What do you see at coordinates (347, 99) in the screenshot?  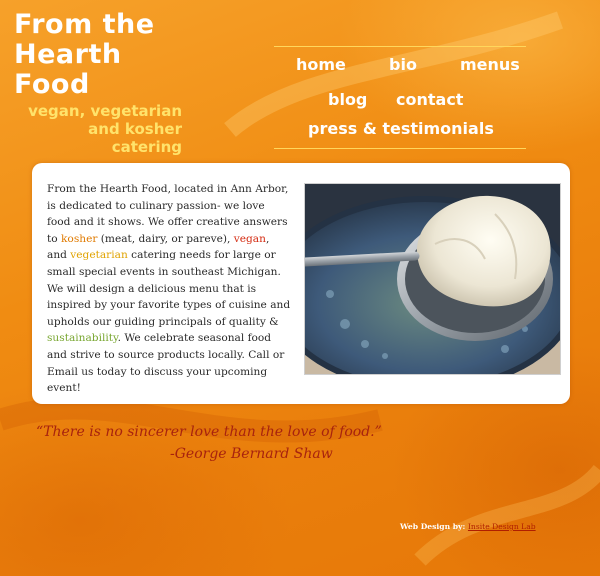 I see `nav-blog: blog` at bounding box center [347, 99].